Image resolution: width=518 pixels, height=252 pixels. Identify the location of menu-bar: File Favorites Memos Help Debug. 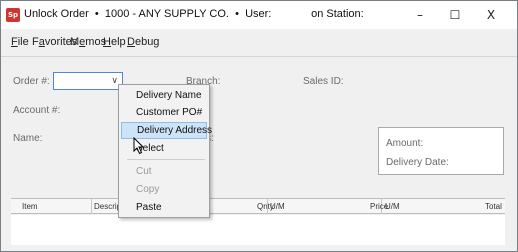
(259, 43).